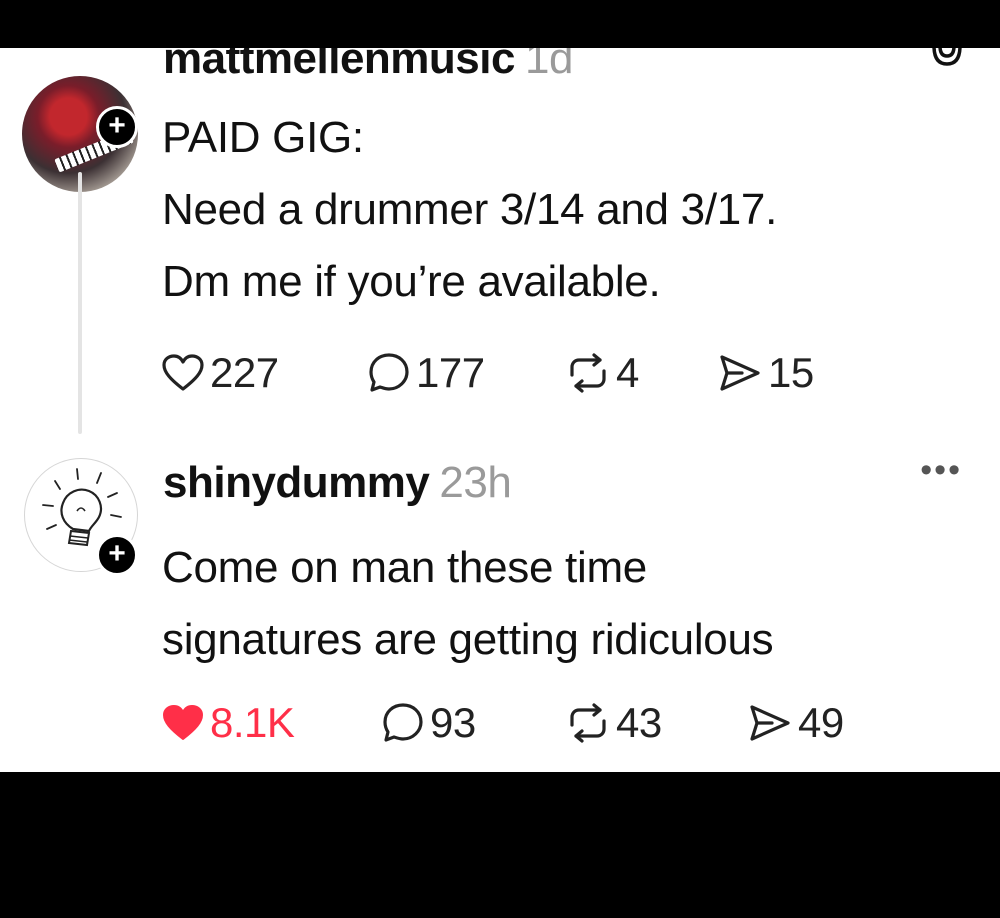  What do you see at coordinates (947, 58) in the screenshot?
I see `options-circle-icon` at bounding box center [947, 58].